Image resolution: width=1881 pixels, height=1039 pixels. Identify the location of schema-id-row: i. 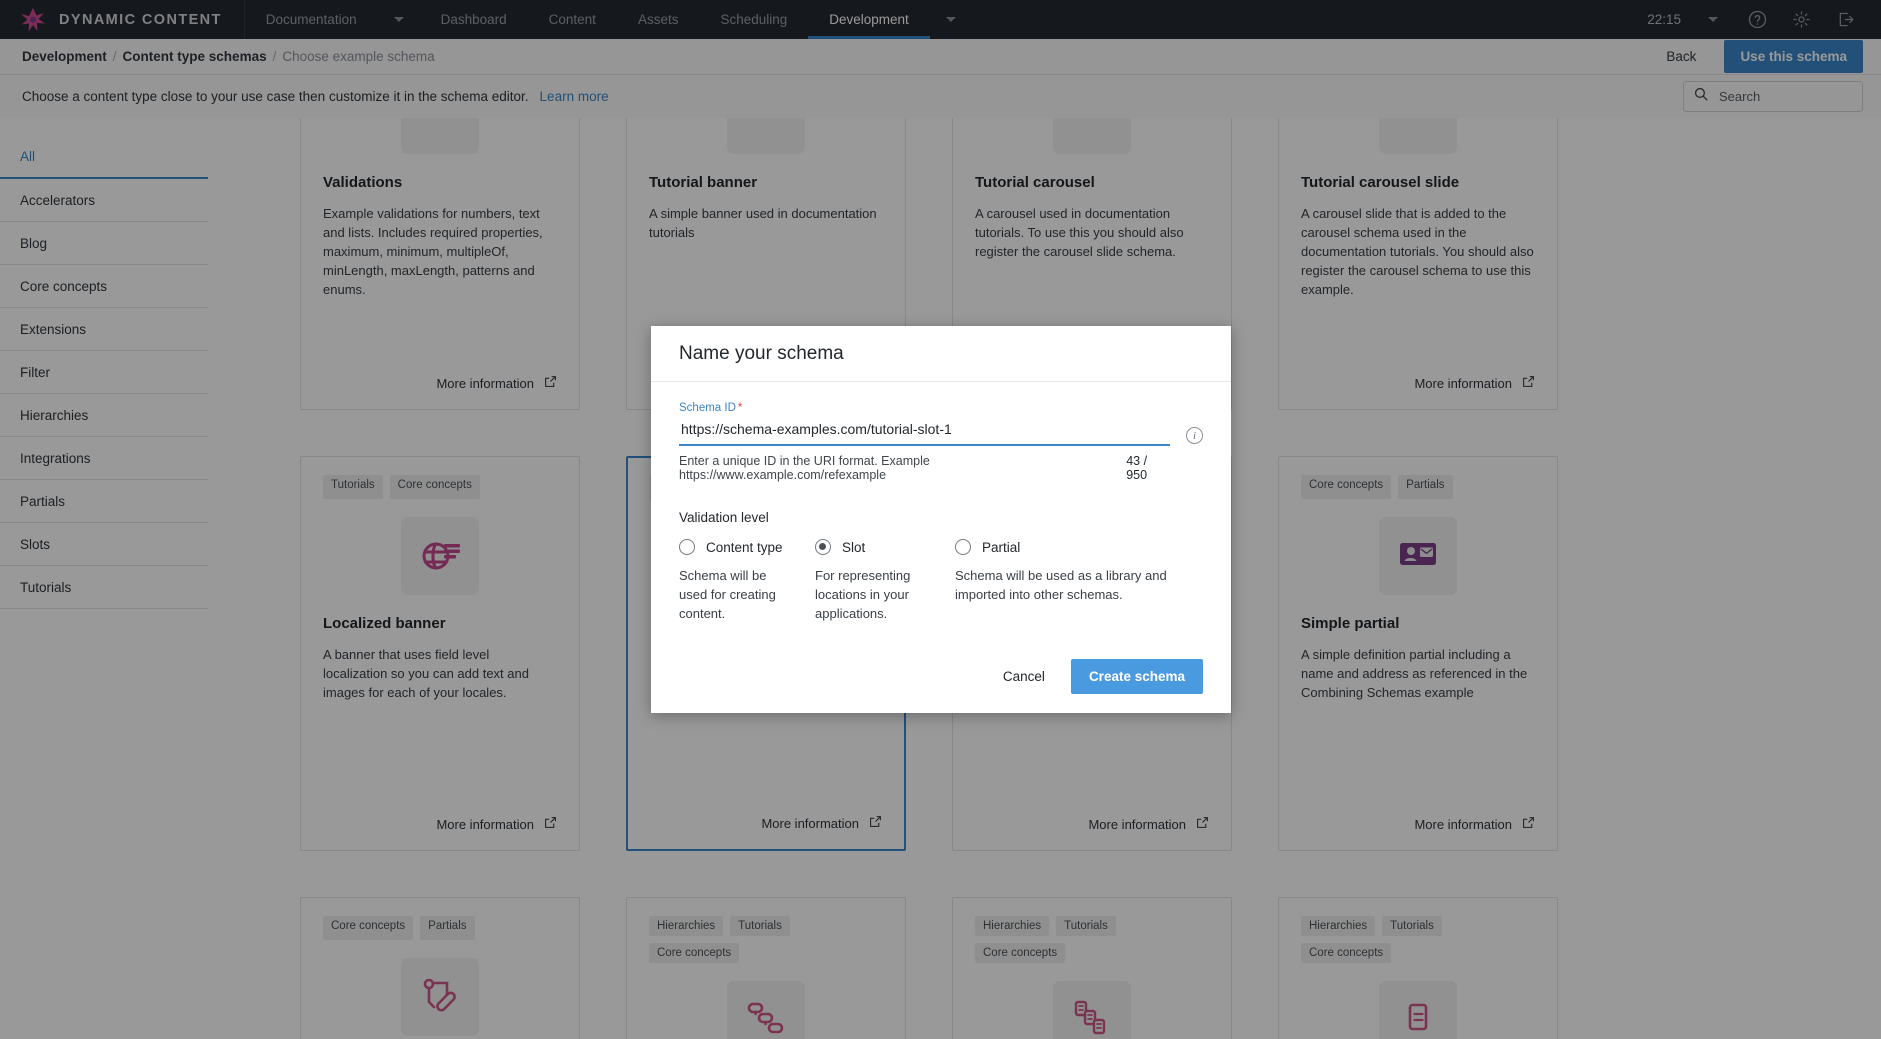
(941, 433).